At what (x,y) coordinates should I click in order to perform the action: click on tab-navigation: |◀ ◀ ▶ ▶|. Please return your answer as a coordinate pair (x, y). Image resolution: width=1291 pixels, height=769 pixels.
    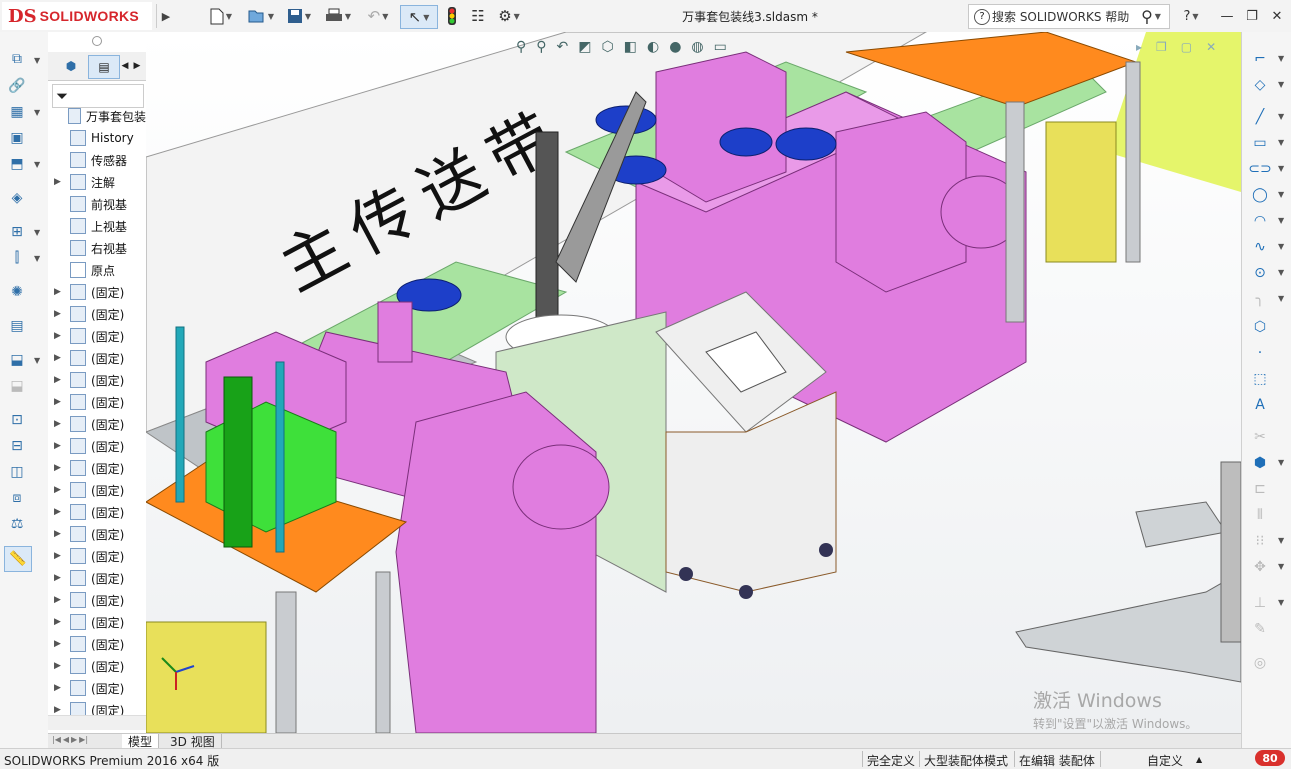
    Looking at the image, I should click on (85, 741).